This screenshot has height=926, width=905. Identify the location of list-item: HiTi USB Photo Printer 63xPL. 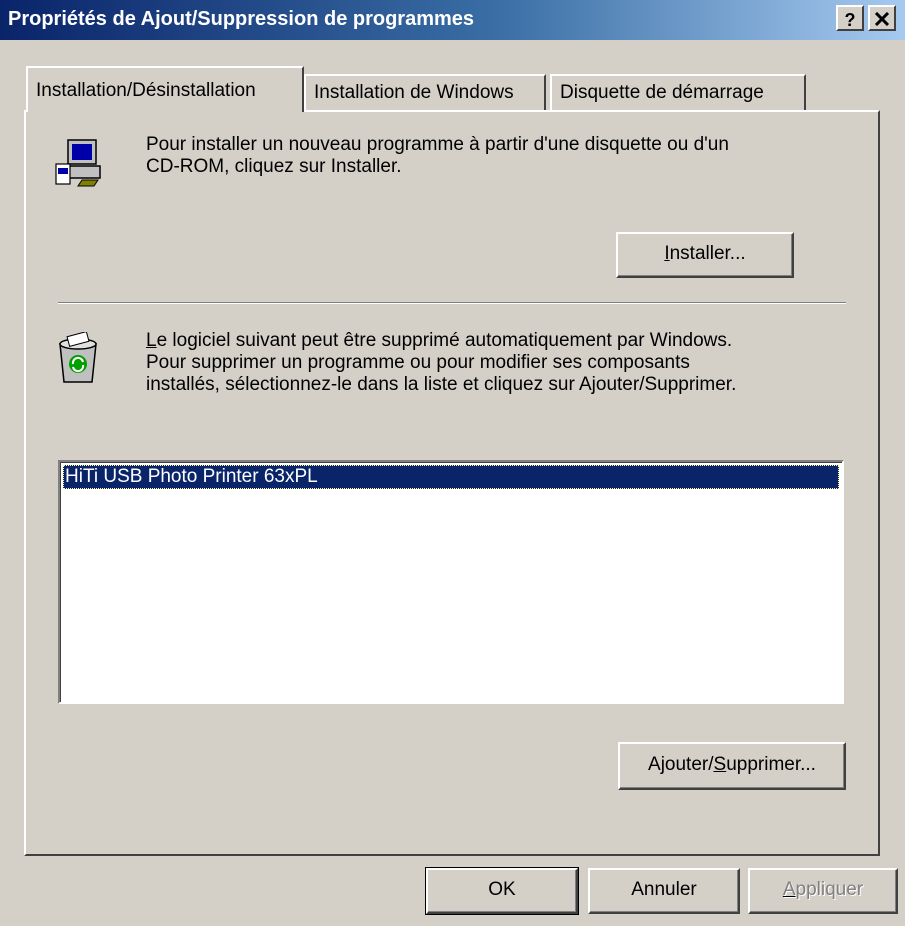
(451, 477).